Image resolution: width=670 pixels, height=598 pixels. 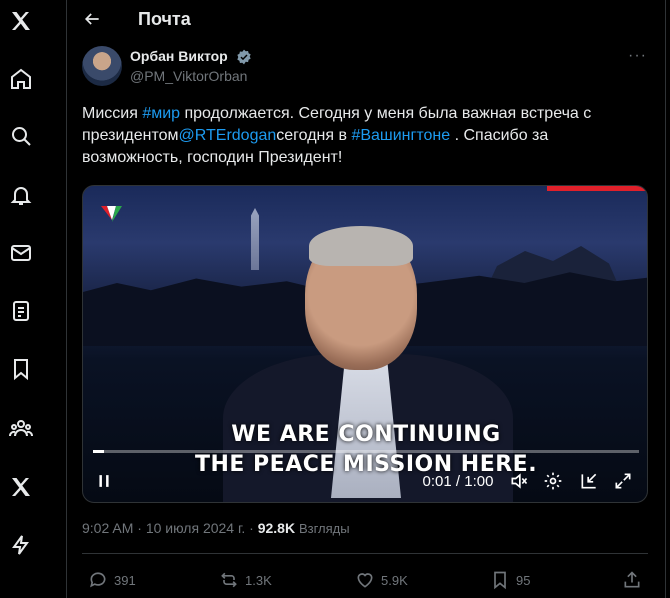 What do you see at coordinates (500, 580) in the screenshot?
I see `bookmark-icon` at bounding box center [500, 580].